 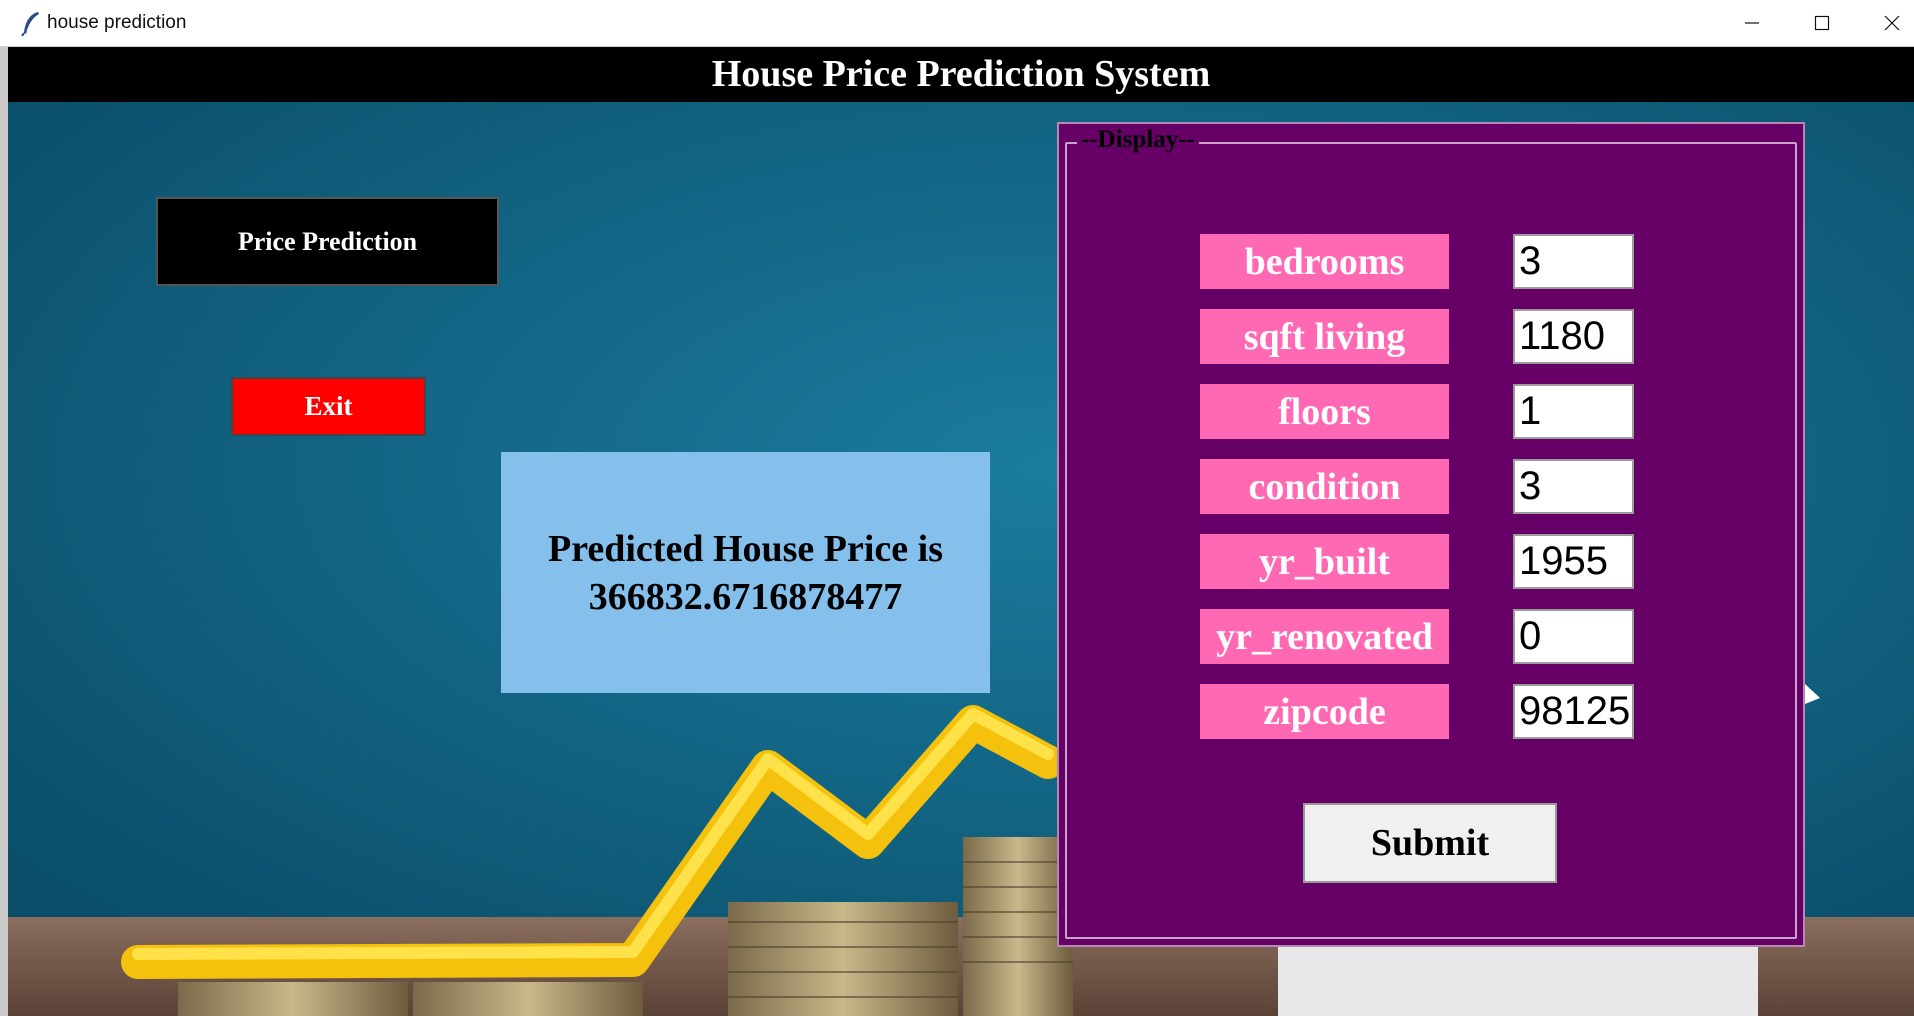 I want to click on condition-label: condition, so click(x=1324, y=486).